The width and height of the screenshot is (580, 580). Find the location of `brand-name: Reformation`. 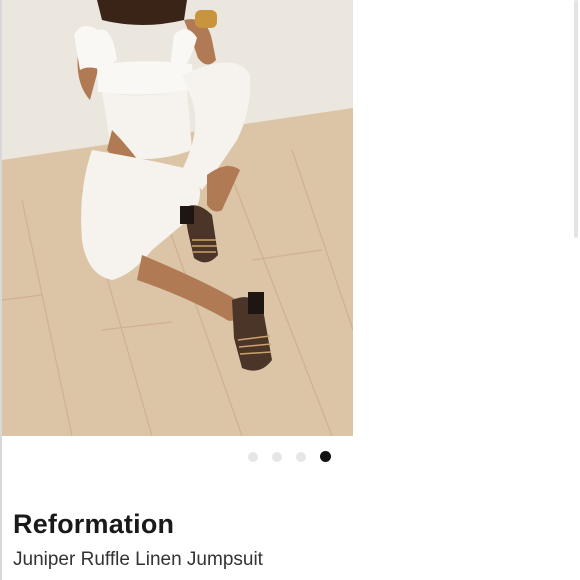

brand-name: Reformation is located at coordinates (93, 524).